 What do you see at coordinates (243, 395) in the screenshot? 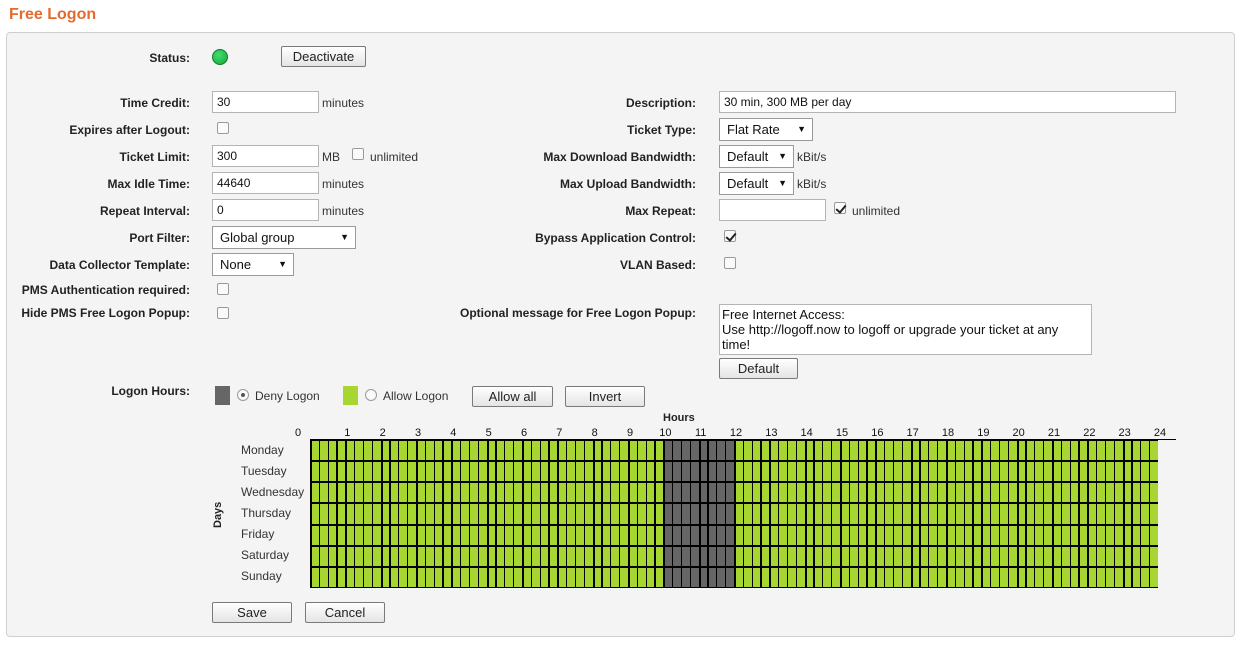
I see `deny-logon-radio` at bounding box center [243, 395].